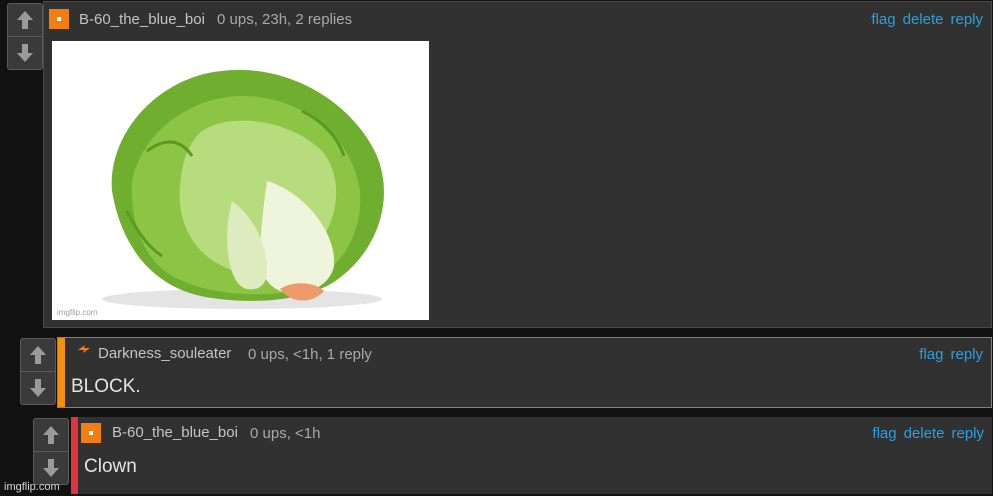 The image size is (993, 496). What do you see at coordinates (32, 487) in the screenshot?
I see `imgflip-watermark: imgflip.com` at bounding box center [32, 487].